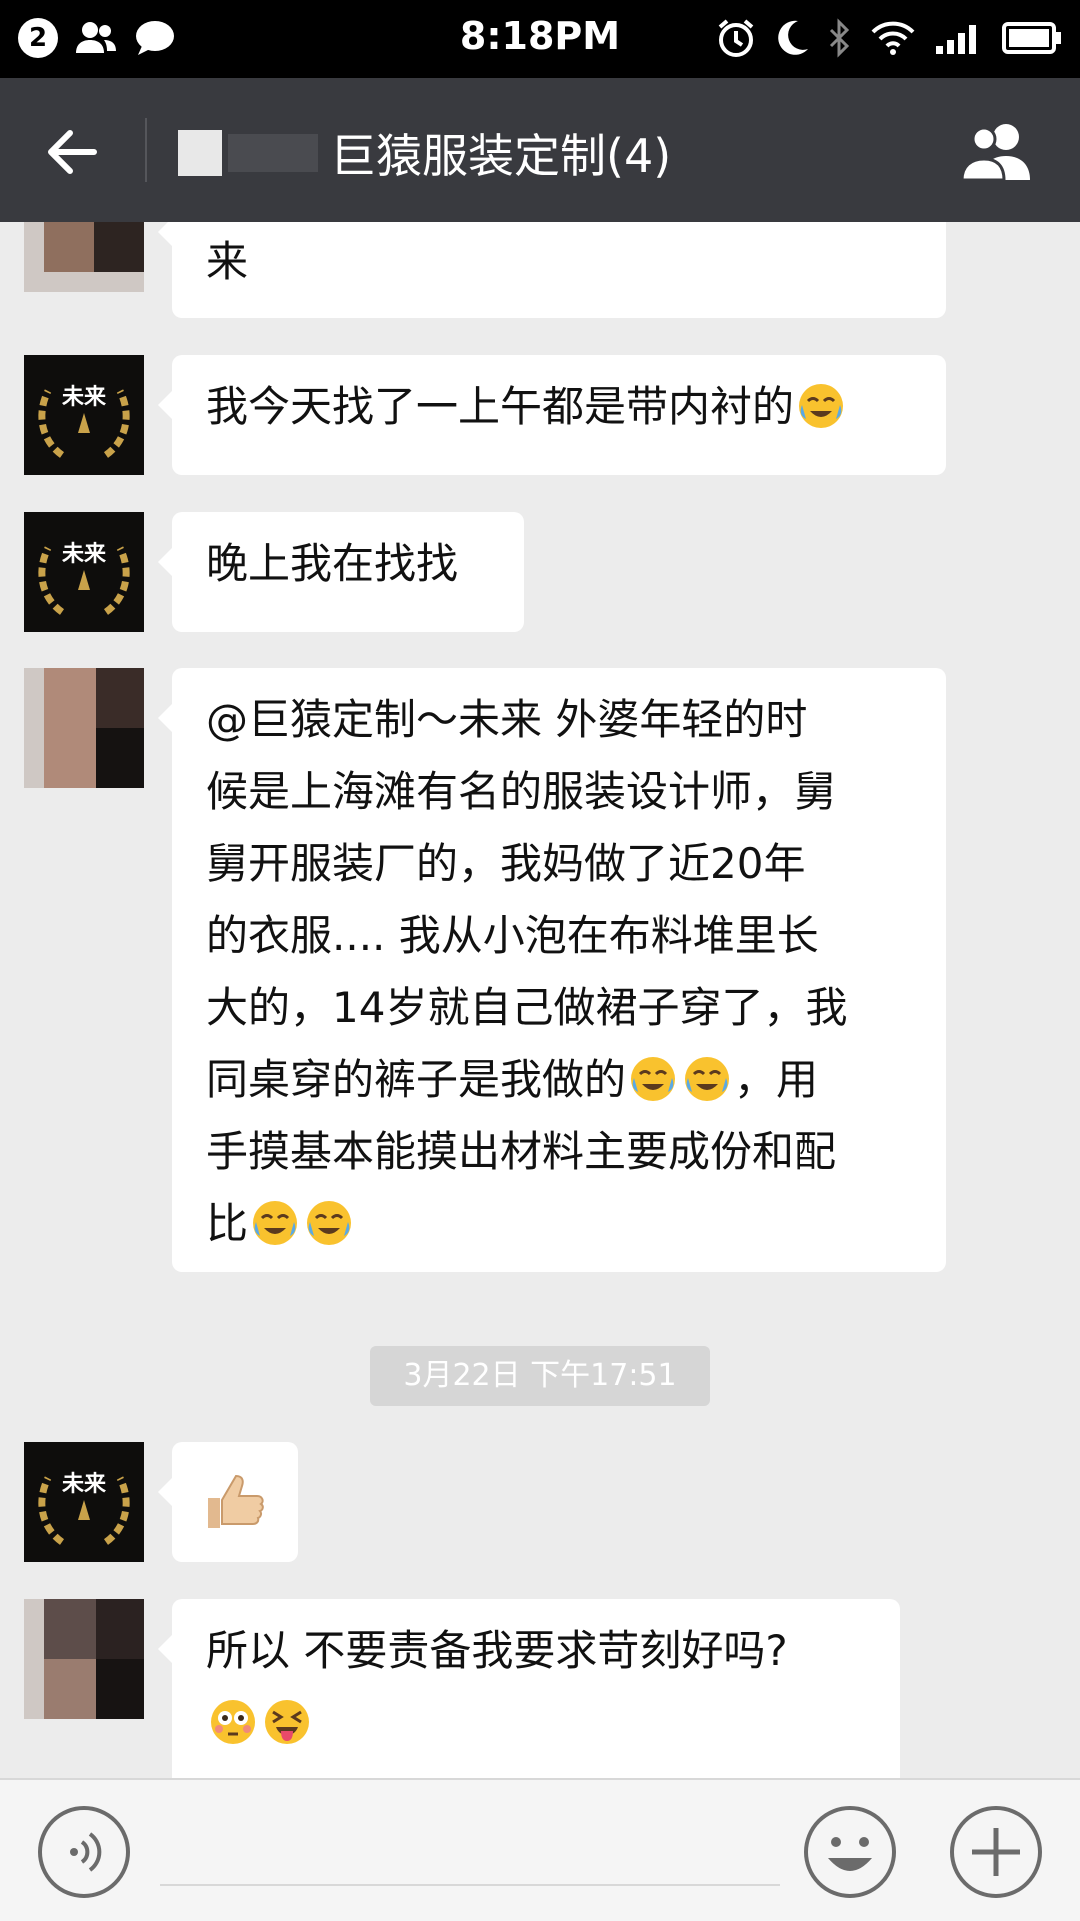 The image size is (1080, 1921). Describe the element at coordinates (521, 1151) in the screenshot. I see `message-text-line: 手摸基本能摸出材料主要成份和配` at that location.